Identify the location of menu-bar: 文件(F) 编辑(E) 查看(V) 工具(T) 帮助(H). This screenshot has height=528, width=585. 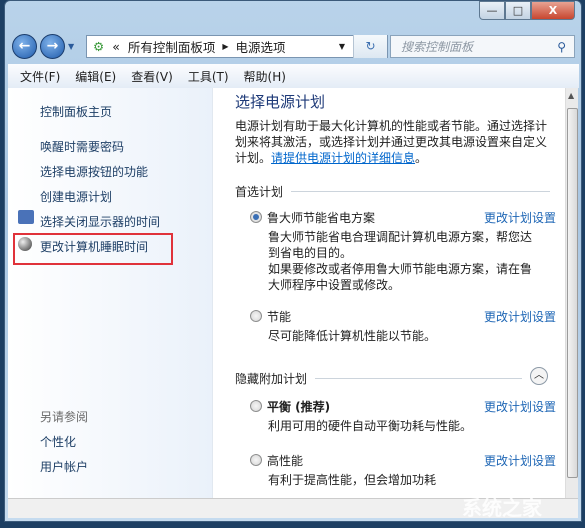
(293, 76).